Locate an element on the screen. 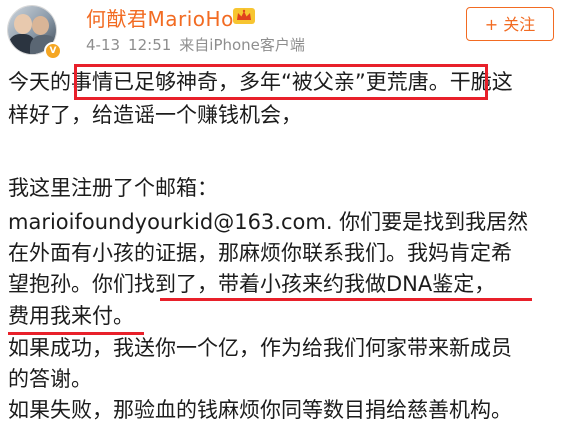 Image resolution: width=564 pixels, height=436 pixels. follow-button: + 关注 is located at coordinates (510, 24).